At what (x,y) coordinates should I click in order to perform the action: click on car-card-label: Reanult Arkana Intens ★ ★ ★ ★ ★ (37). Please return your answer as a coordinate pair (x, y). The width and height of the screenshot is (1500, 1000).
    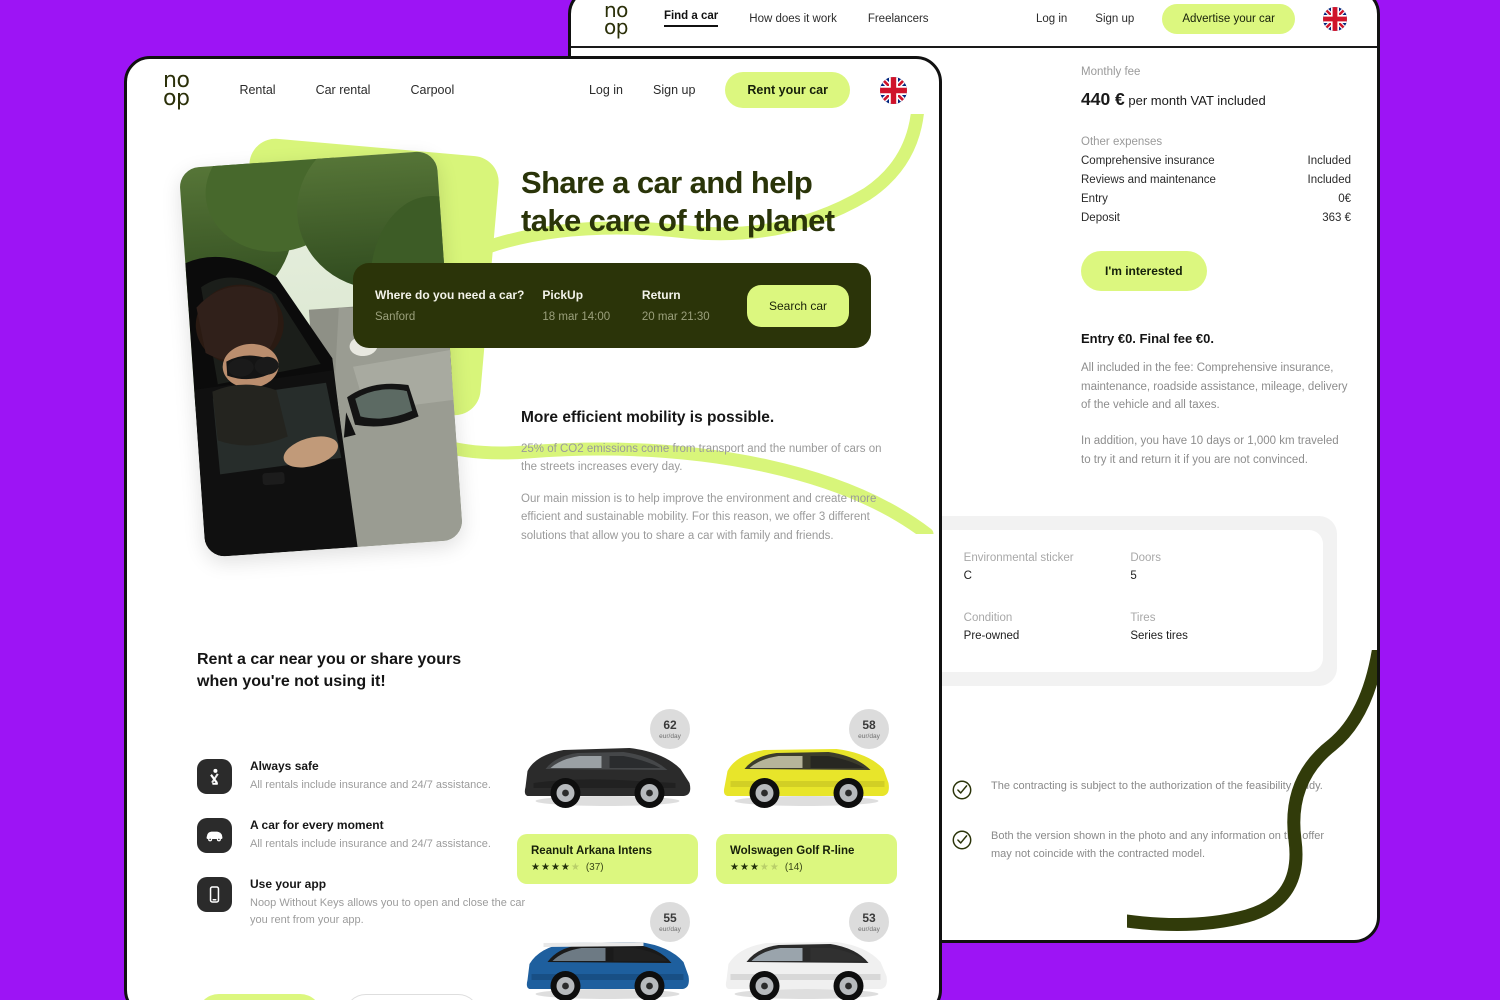
    Looking at the image, I should click on (607, 859).